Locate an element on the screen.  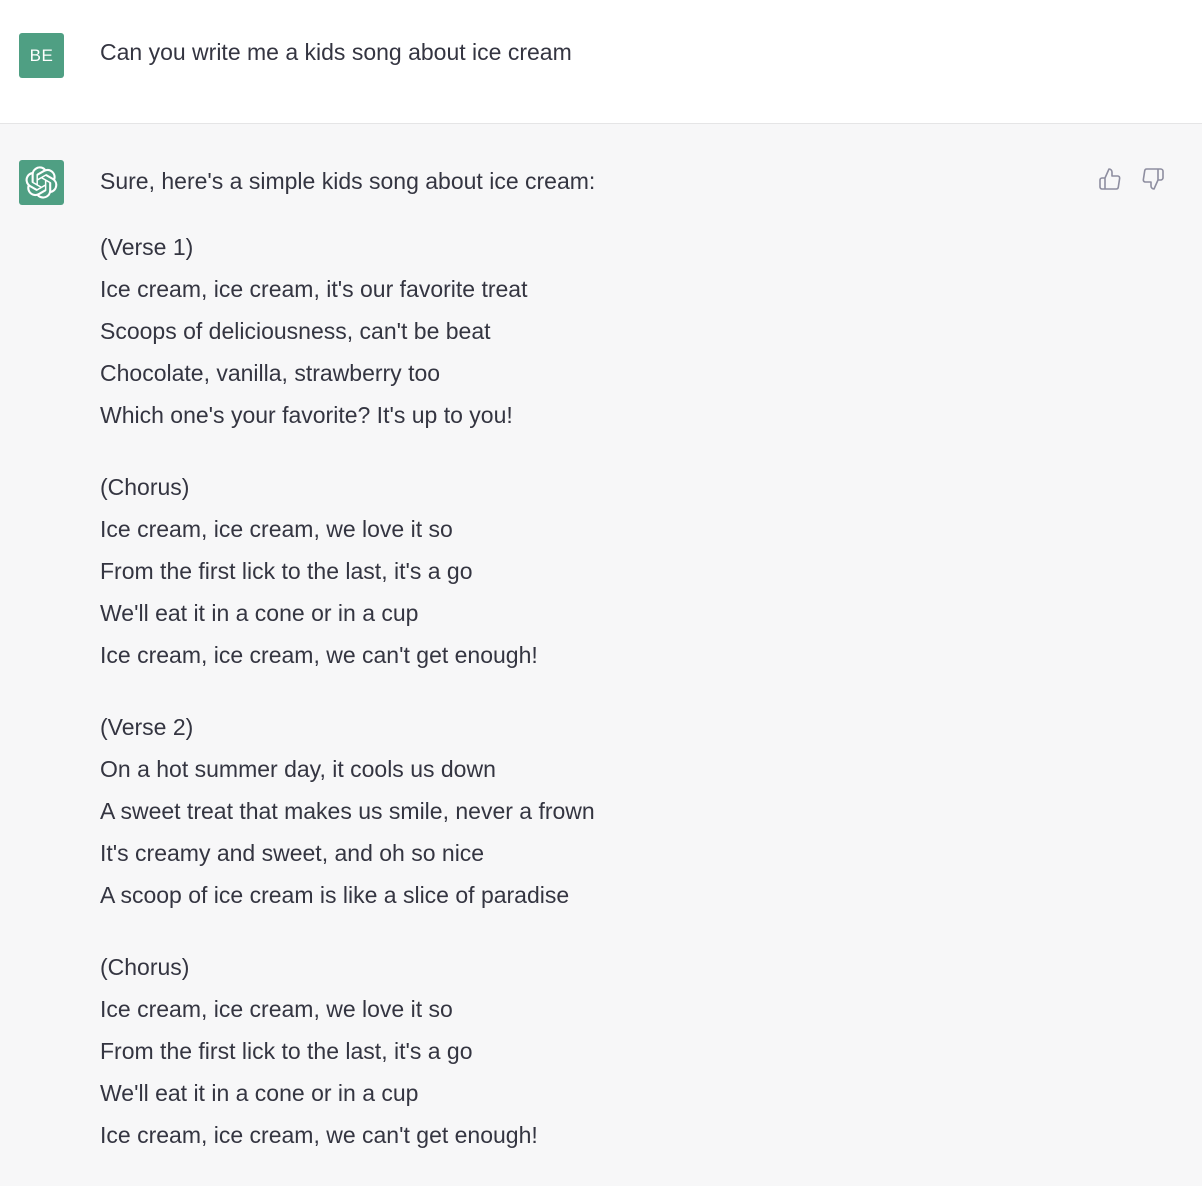
assistant-avatar is located at coordinates (41, 182).